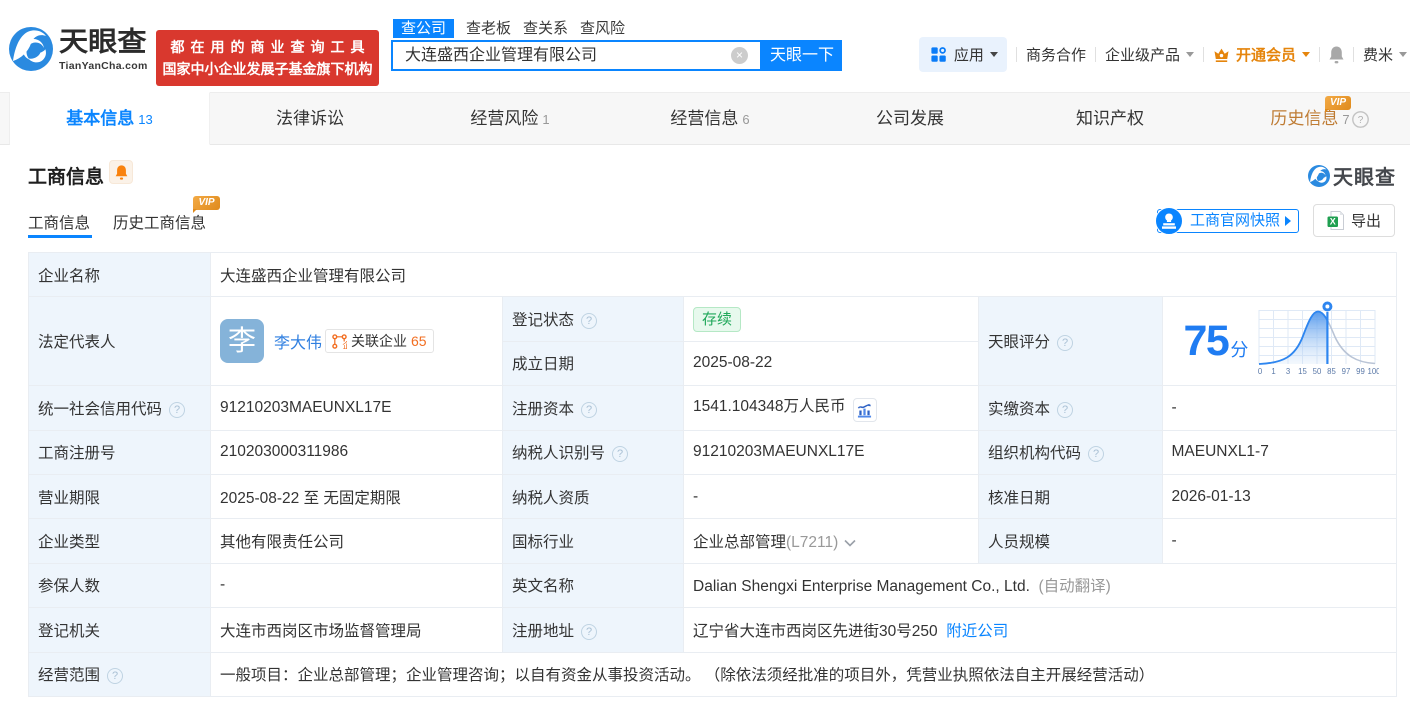  Describe the element at coordinates (1260, 371) in the screenshot. I see `svg-text: 0` at that location.